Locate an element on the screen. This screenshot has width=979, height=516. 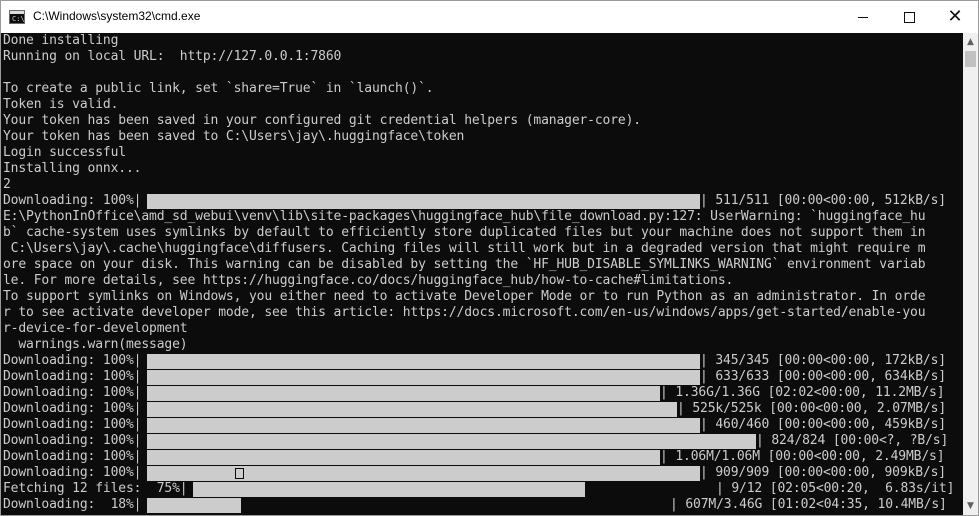
console-line: Token is valid. is located at coordinates (61, 104).